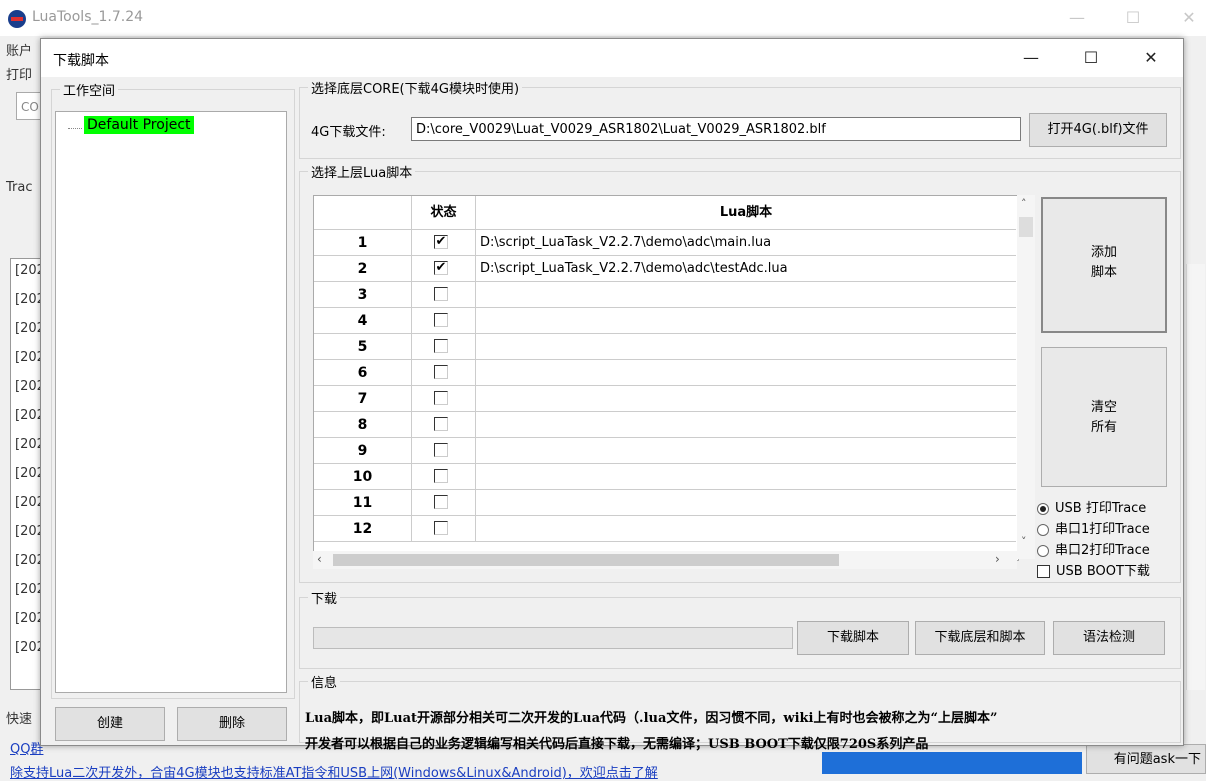 This screenshot has height=781, width=1206. I want to click on uart1-trace-label: 串口1打印Trace, so click(1102, 529).